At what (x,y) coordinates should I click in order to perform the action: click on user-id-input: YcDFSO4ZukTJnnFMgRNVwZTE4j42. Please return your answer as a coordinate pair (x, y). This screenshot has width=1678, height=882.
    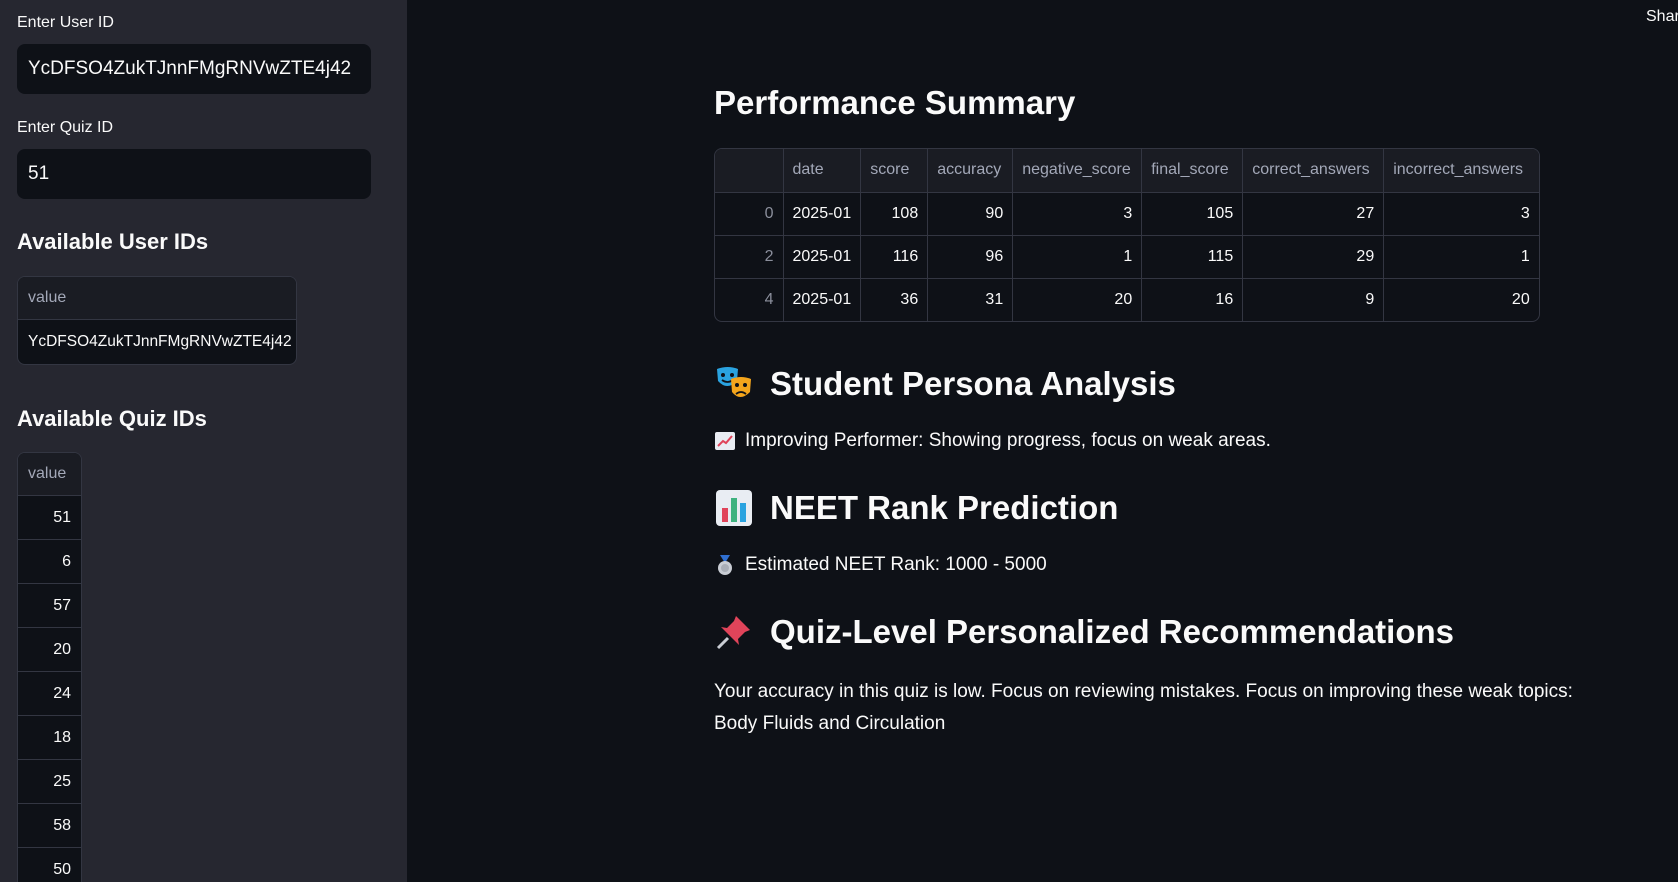
    Looking at the image, I should click on (194, 69).